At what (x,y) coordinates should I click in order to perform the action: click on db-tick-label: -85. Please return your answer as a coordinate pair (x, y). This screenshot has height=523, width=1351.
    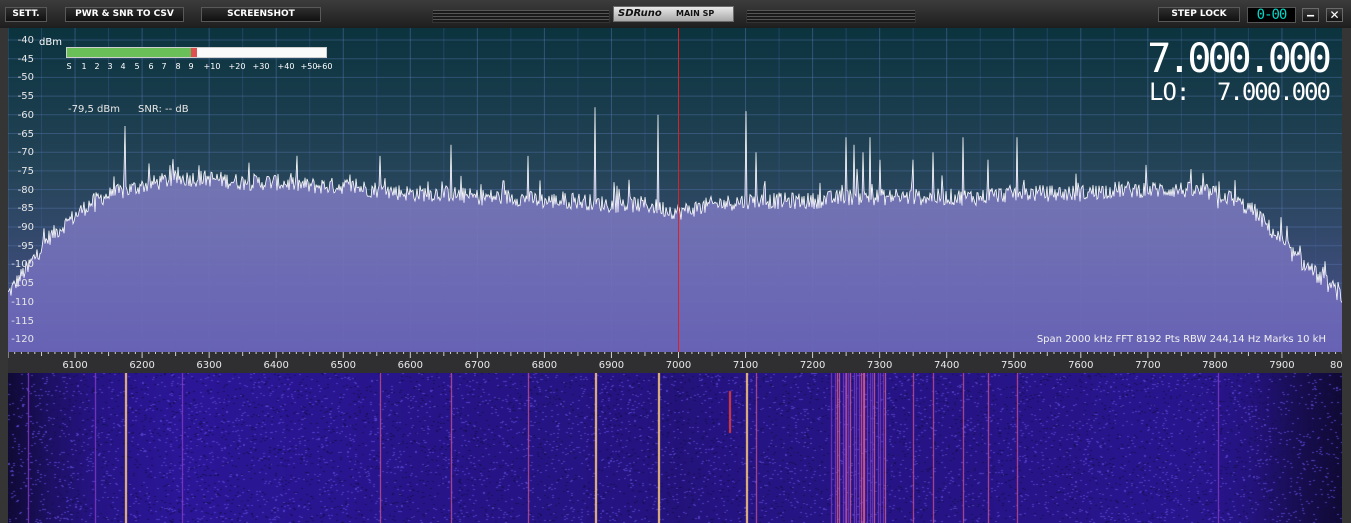
    Looking at the image, I should click on (25, 209).